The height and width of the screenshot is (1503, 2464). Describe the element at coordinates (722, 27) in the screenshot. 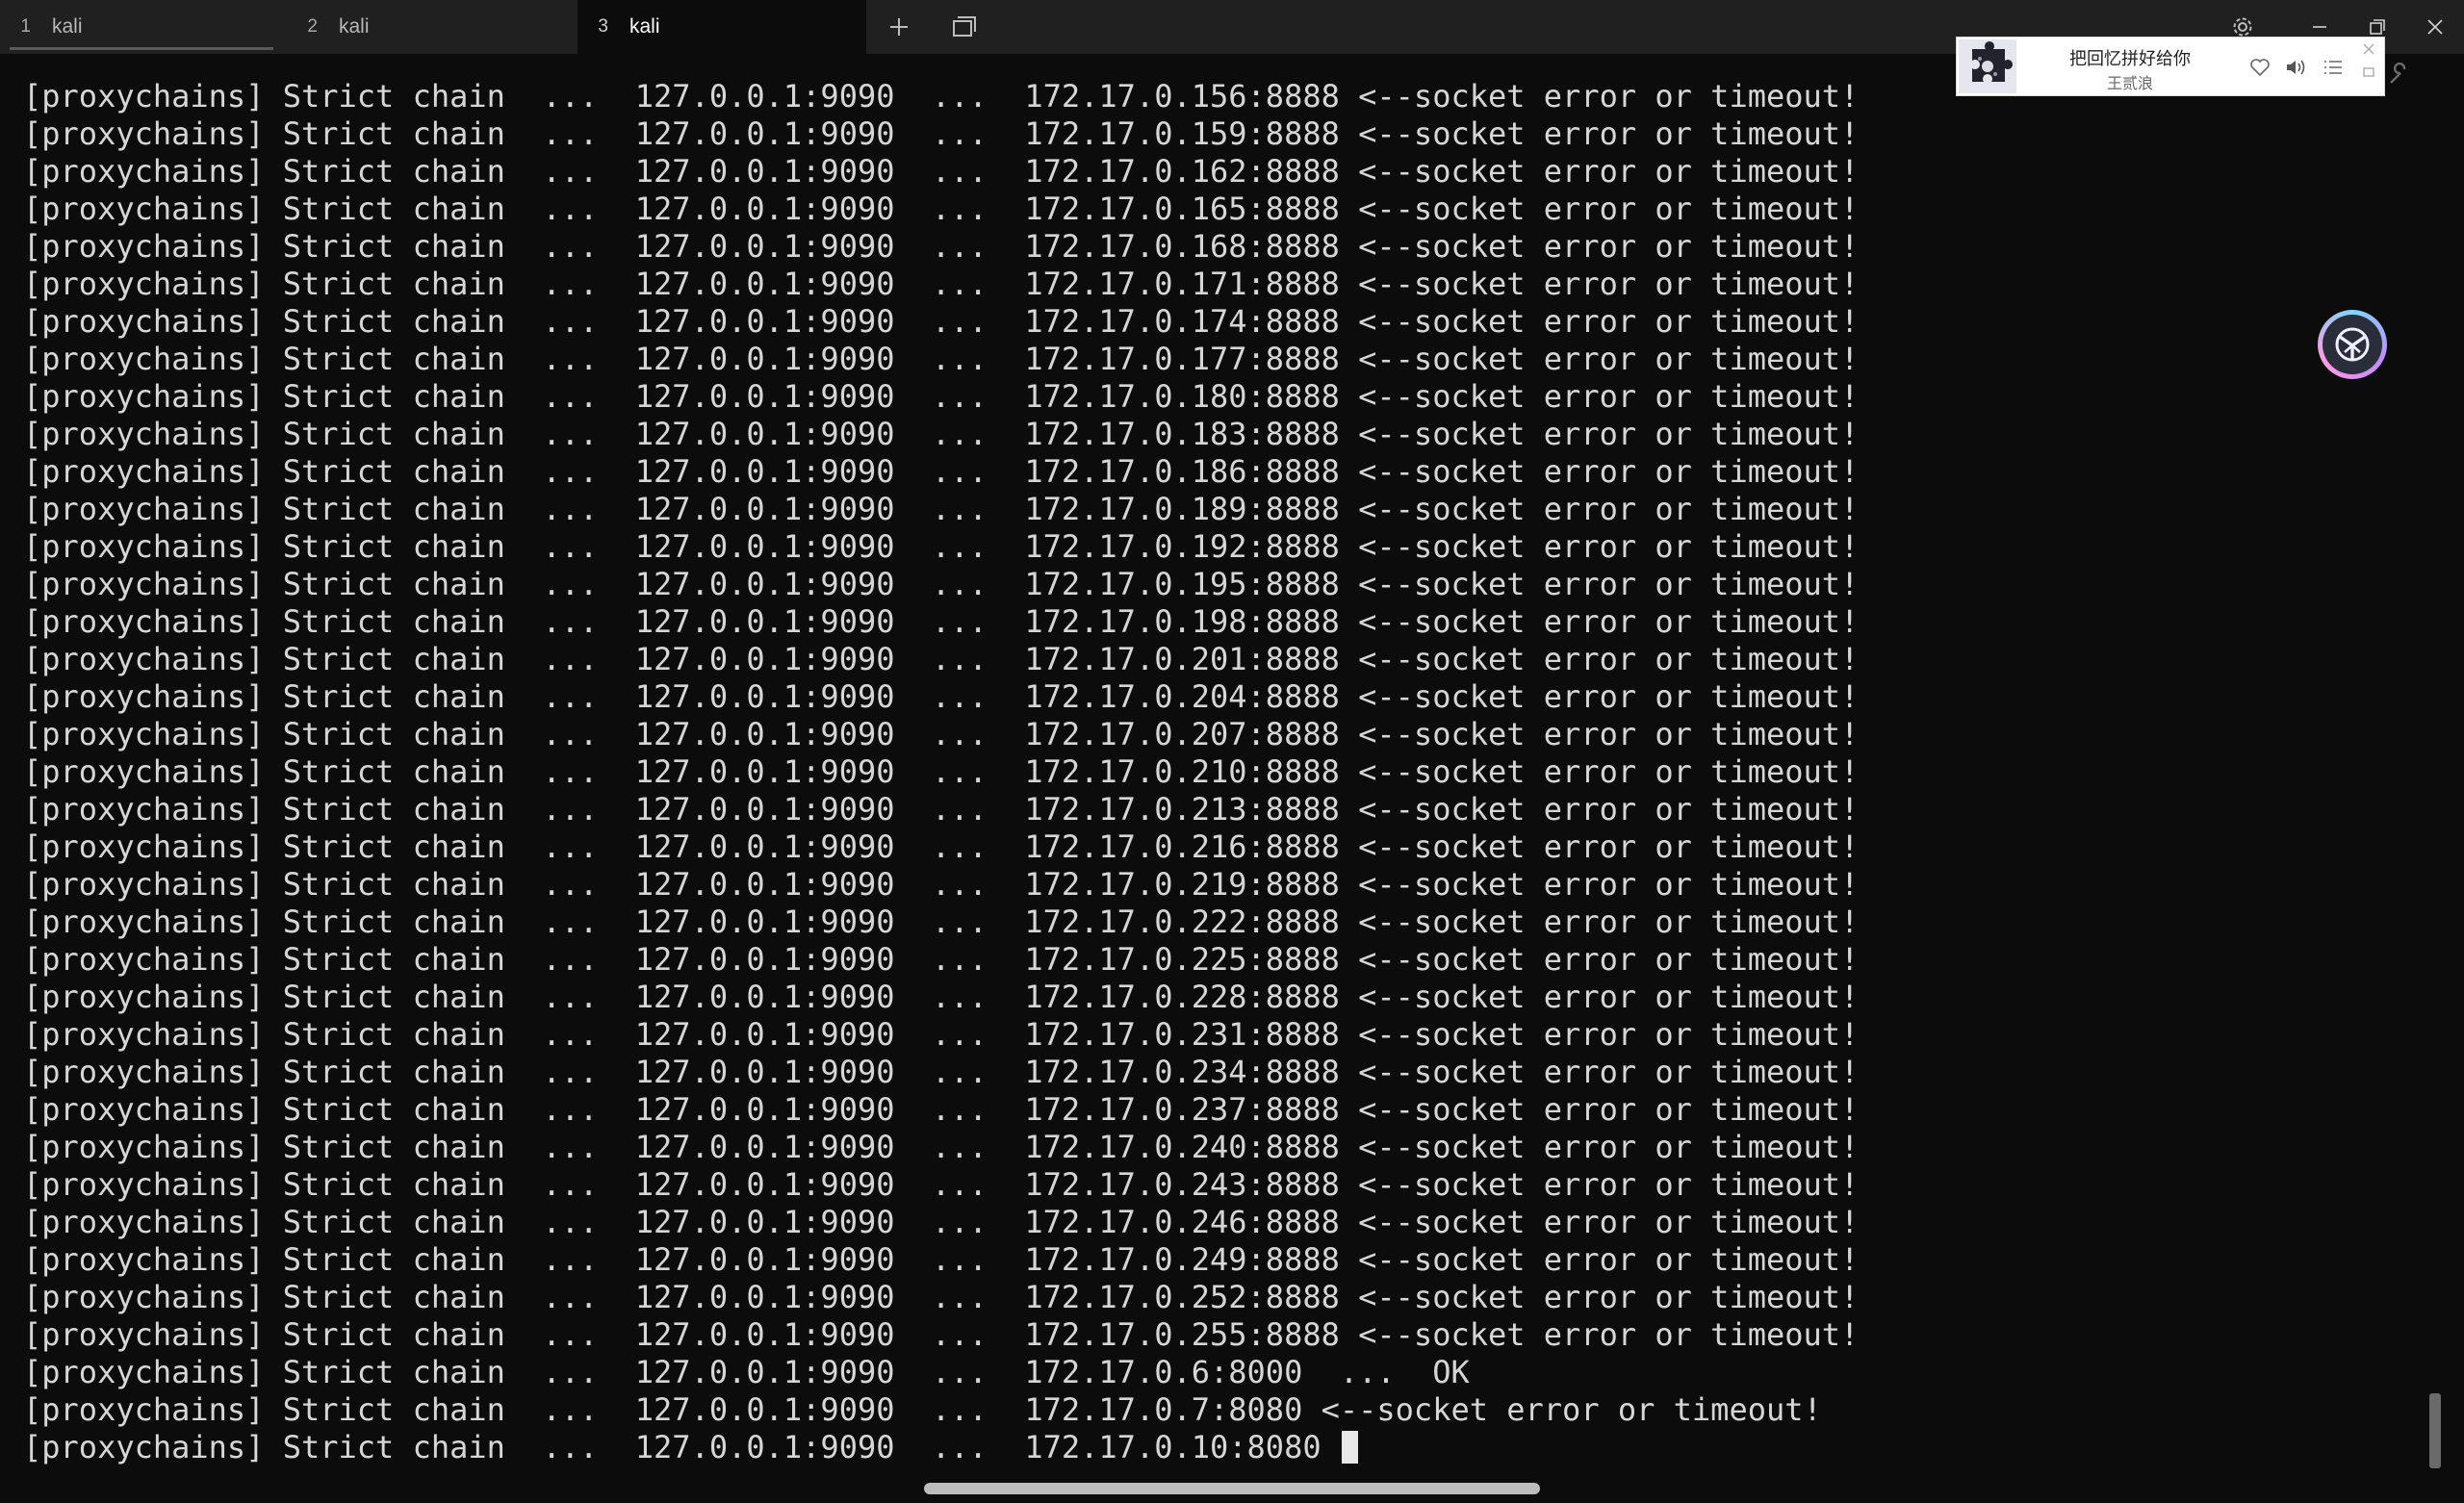

I see `tab-3-active: 3 kali` at that location.